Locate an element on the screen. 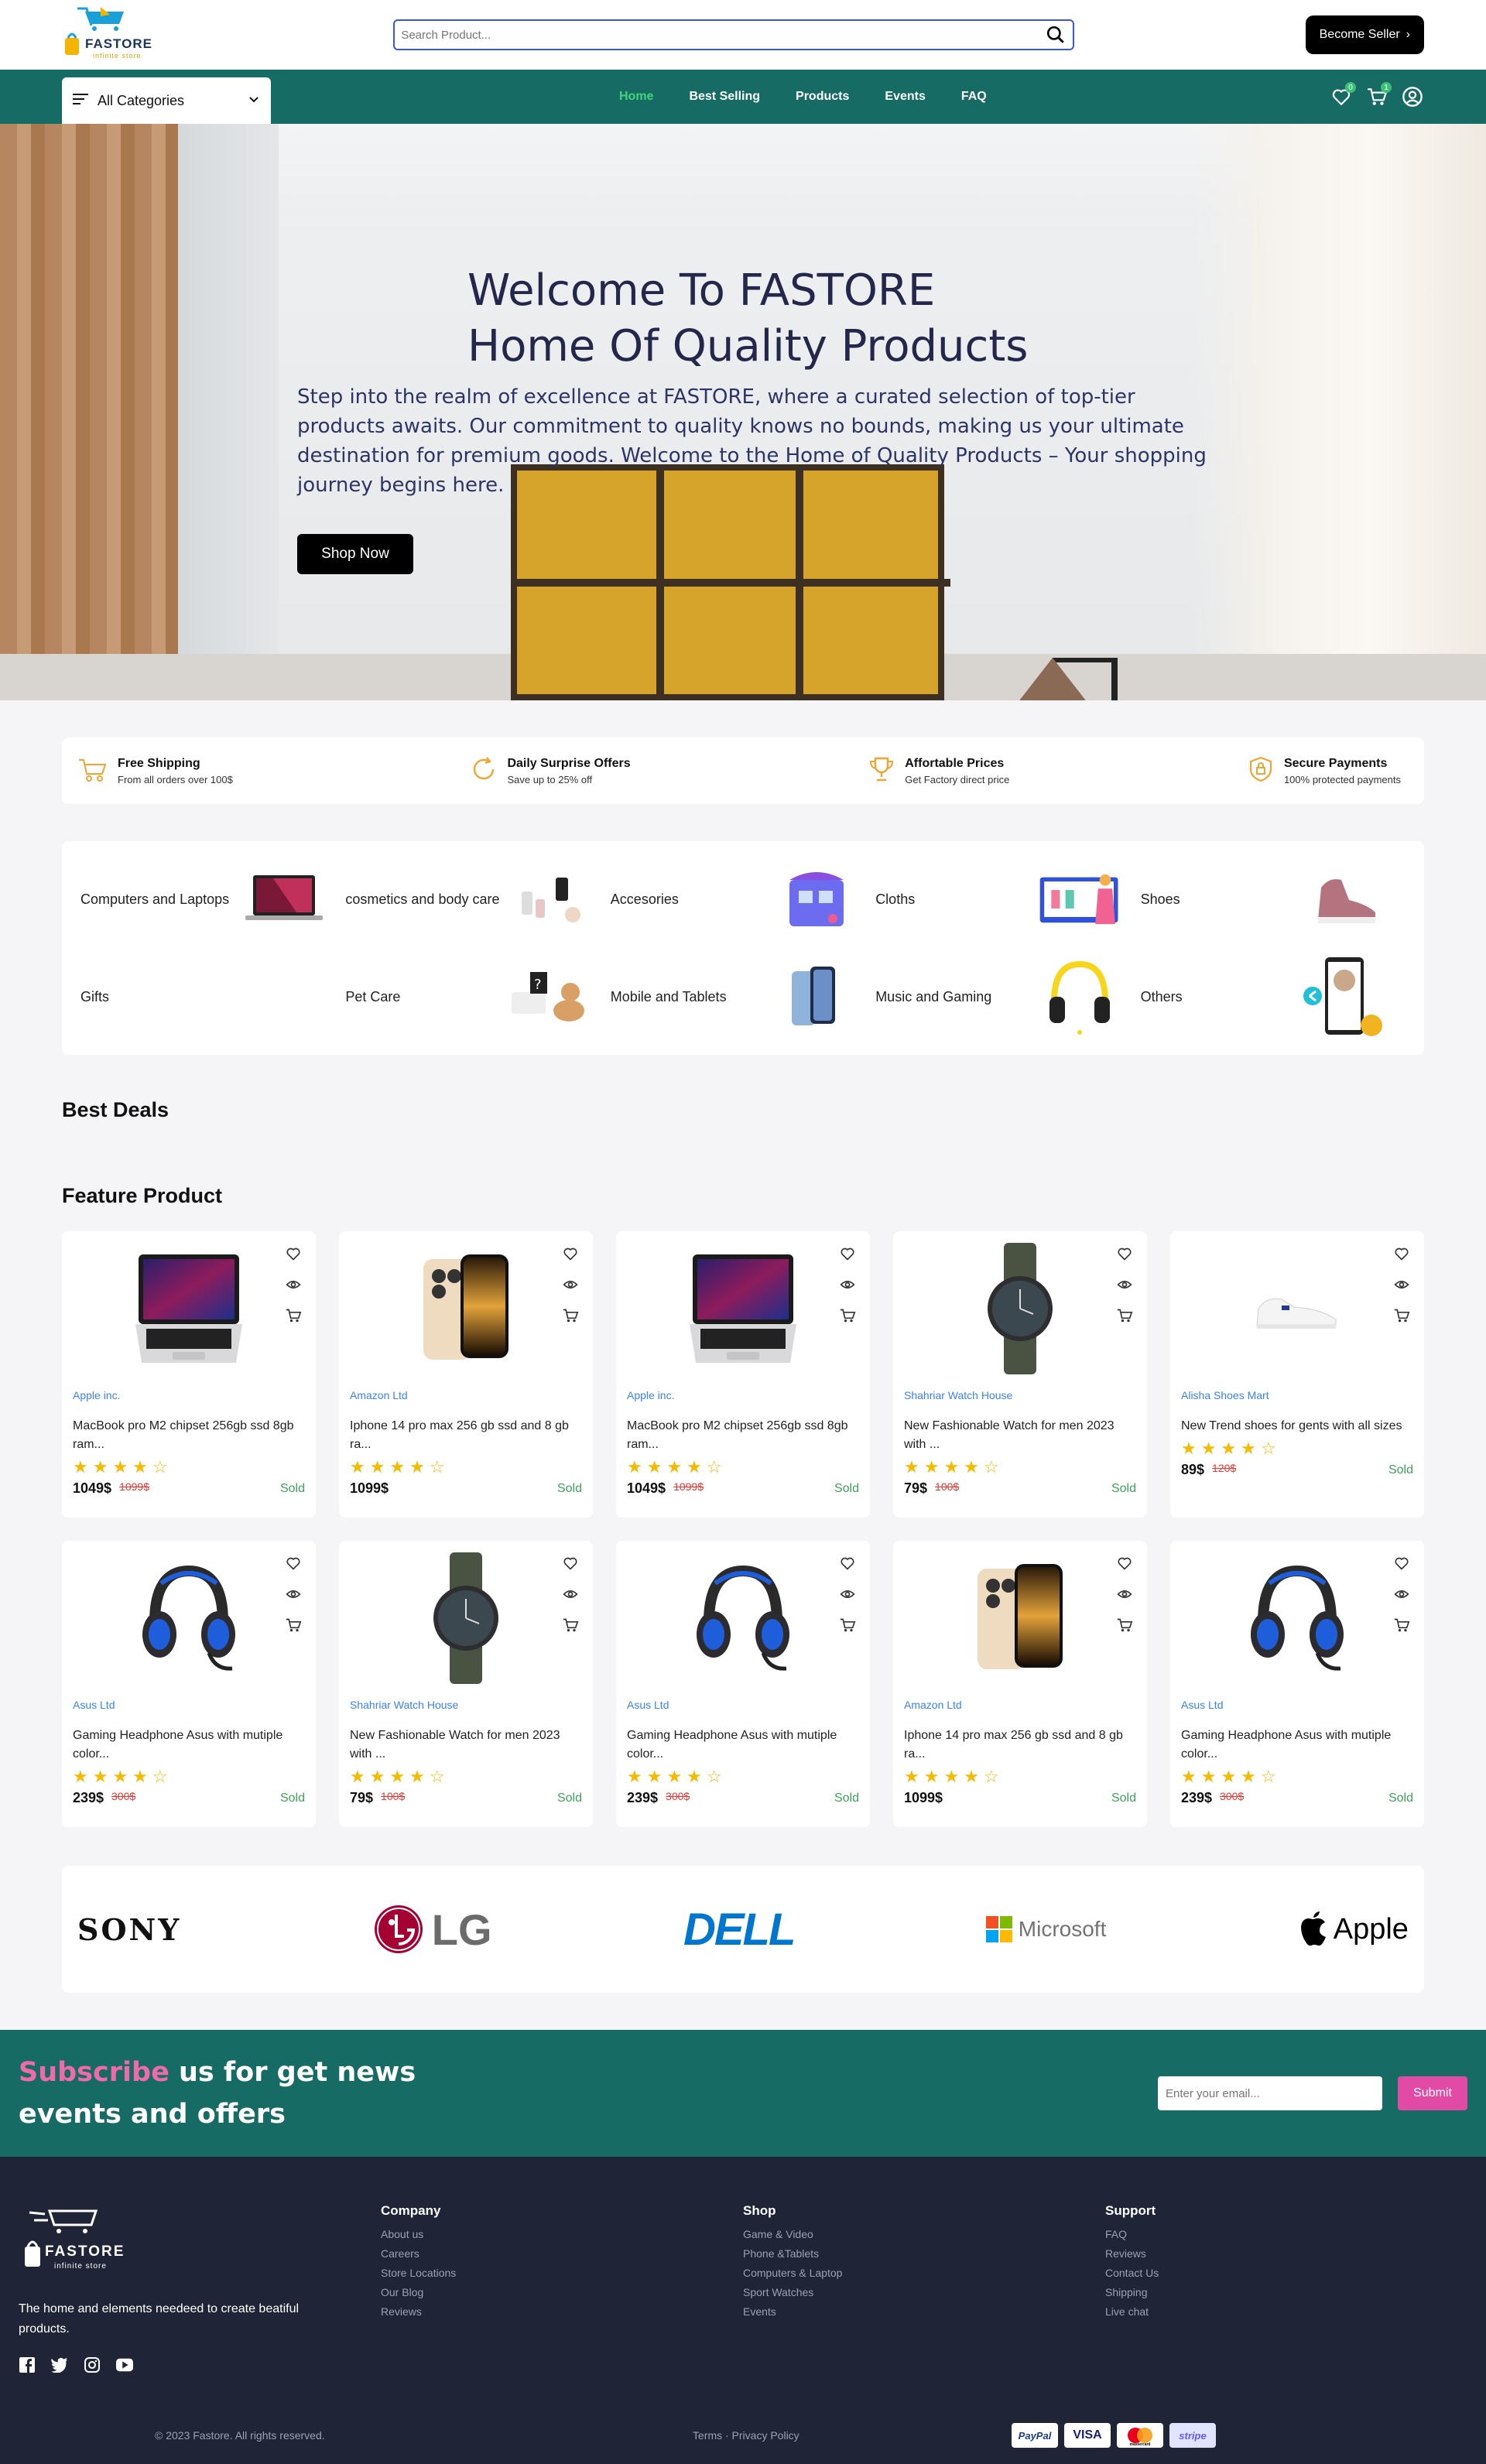  category-gifts: Gifts is located at coordinates (212, 996).